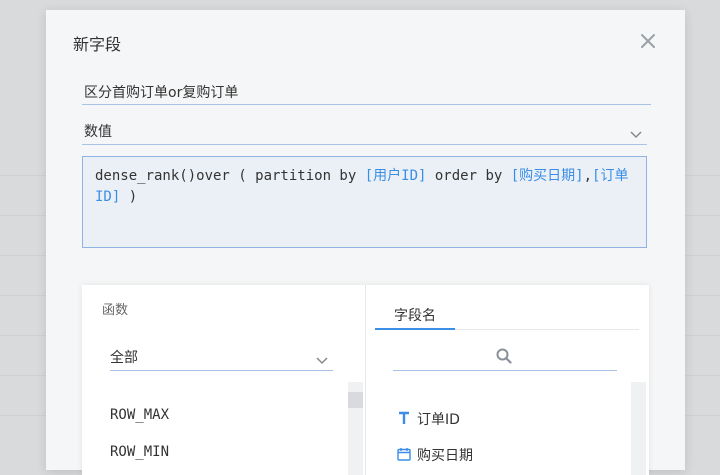 The height and width of the screenshot is (475, 720). What do you see at coordinates (471, 419) in the screenshot?
I see `field-item-order-id: 订单ID` at bounding box center [471, 419].